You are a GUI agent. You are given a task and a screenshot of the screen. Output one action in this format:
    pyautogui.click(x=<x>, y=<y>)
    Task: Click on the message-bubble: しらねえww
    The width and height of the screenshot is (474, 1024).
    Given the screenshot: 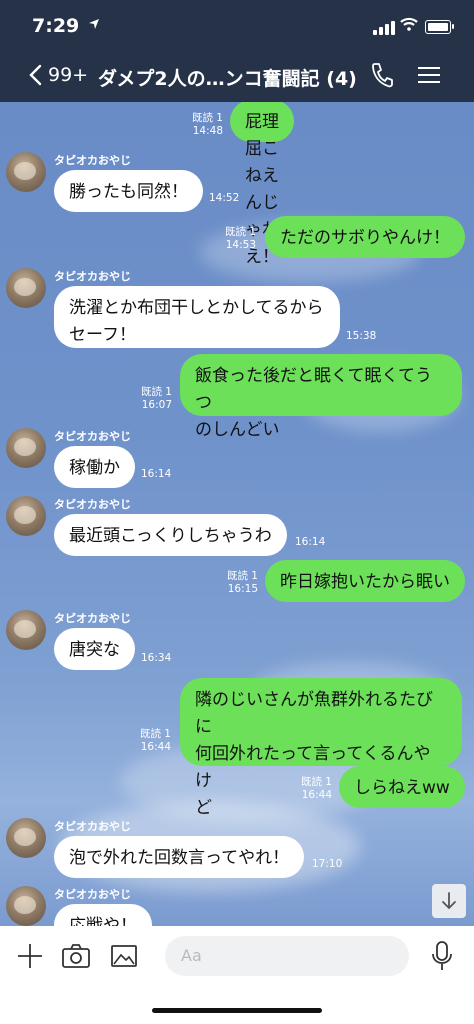 What is the action you would take?
    pyautogui.click(x=402, y=787)
    